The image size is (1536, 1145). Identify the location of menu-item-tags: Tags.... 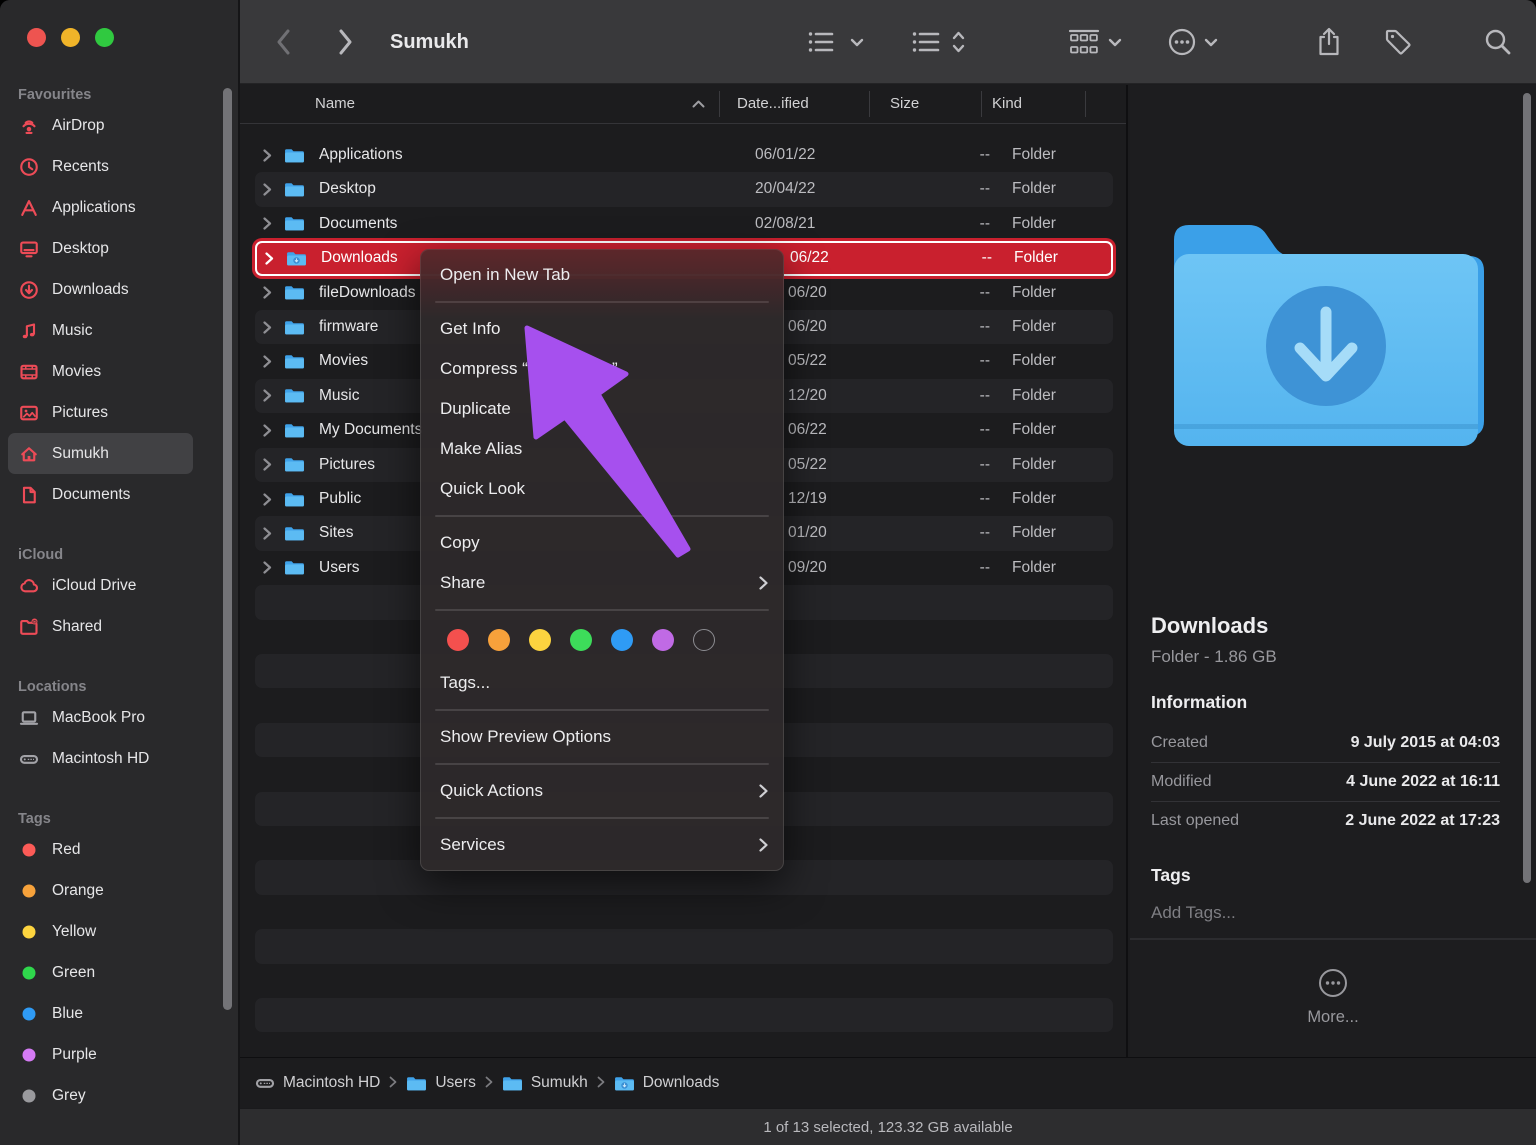
(602, 683).